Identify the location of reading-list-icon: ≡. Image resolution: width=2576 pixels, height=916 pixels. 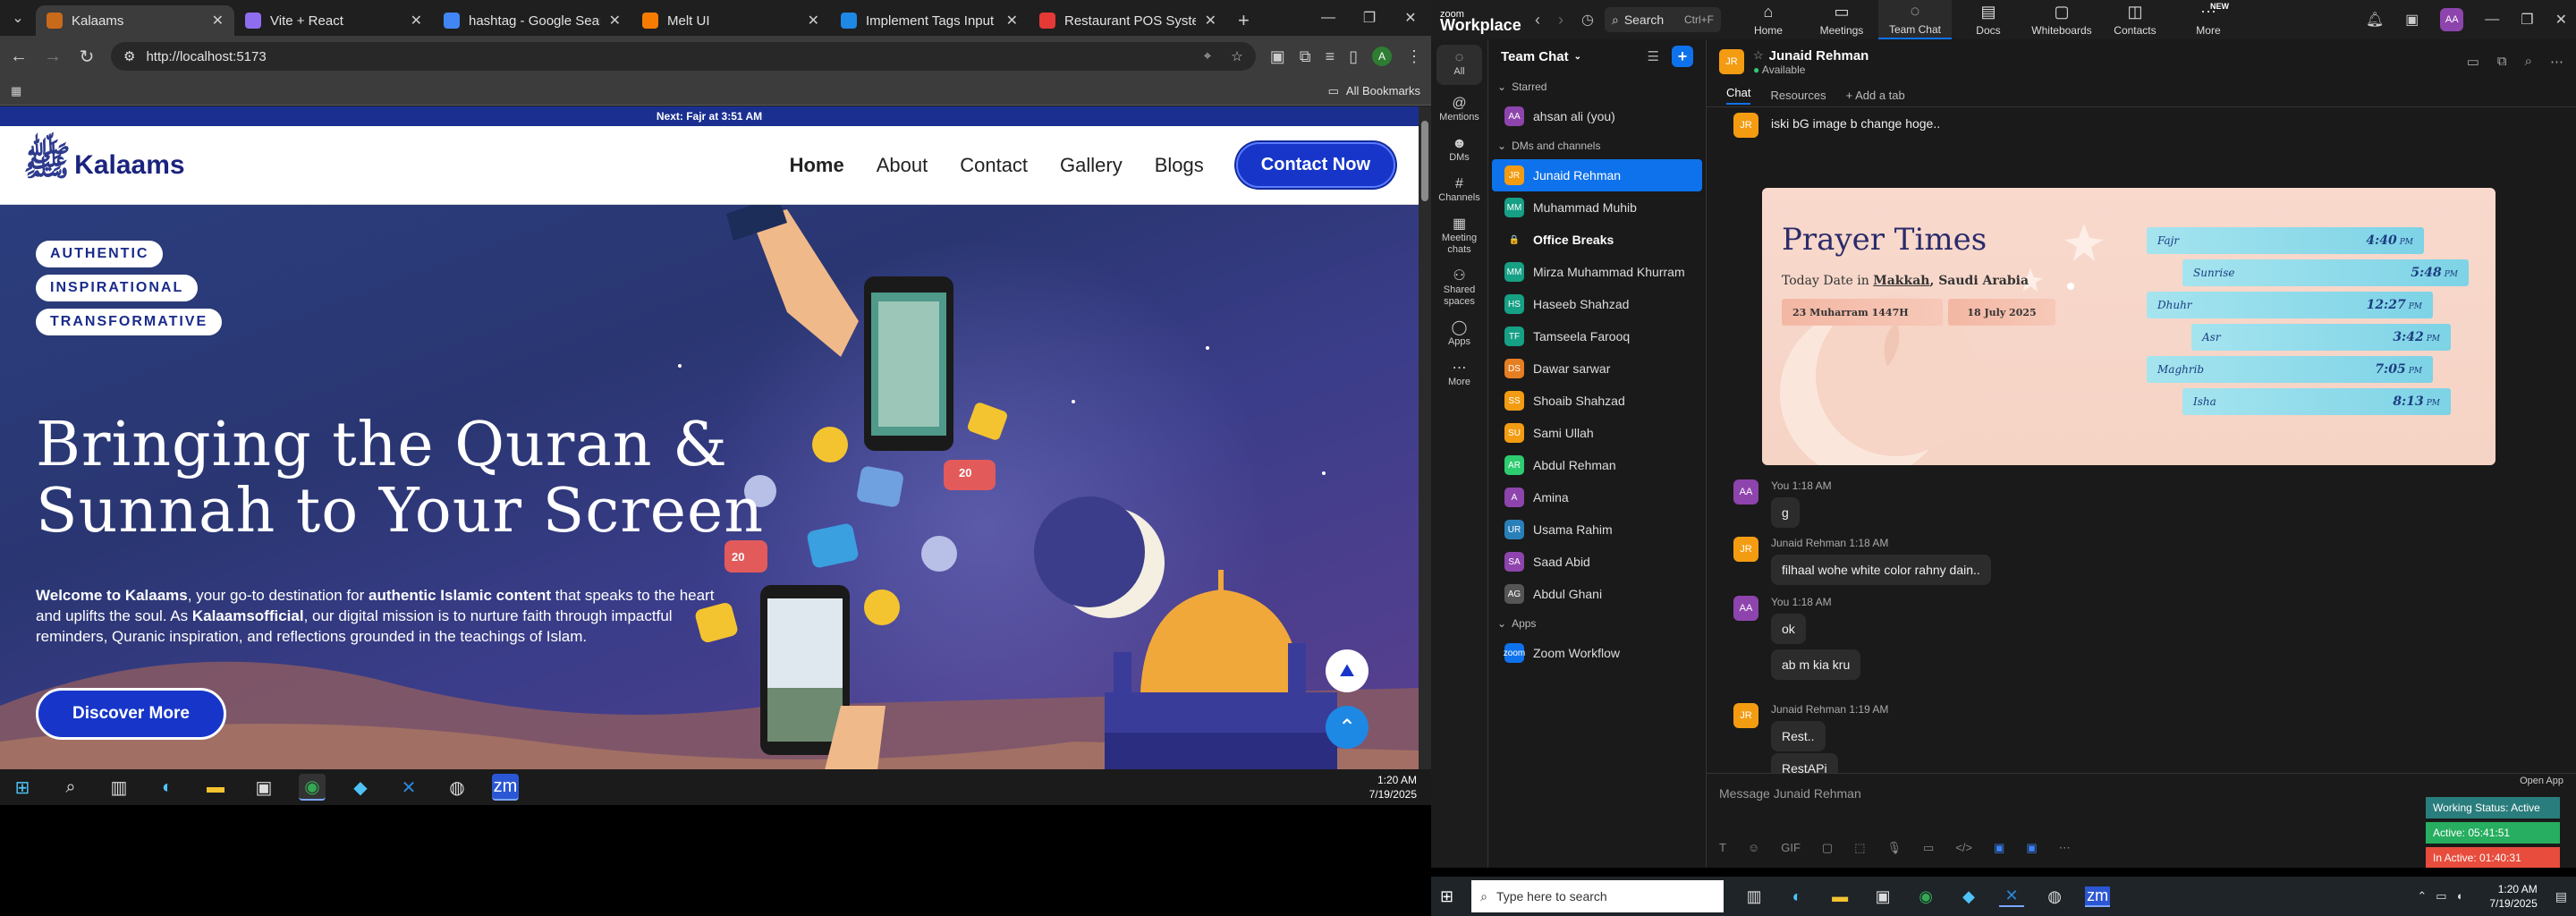
(1330, 56).